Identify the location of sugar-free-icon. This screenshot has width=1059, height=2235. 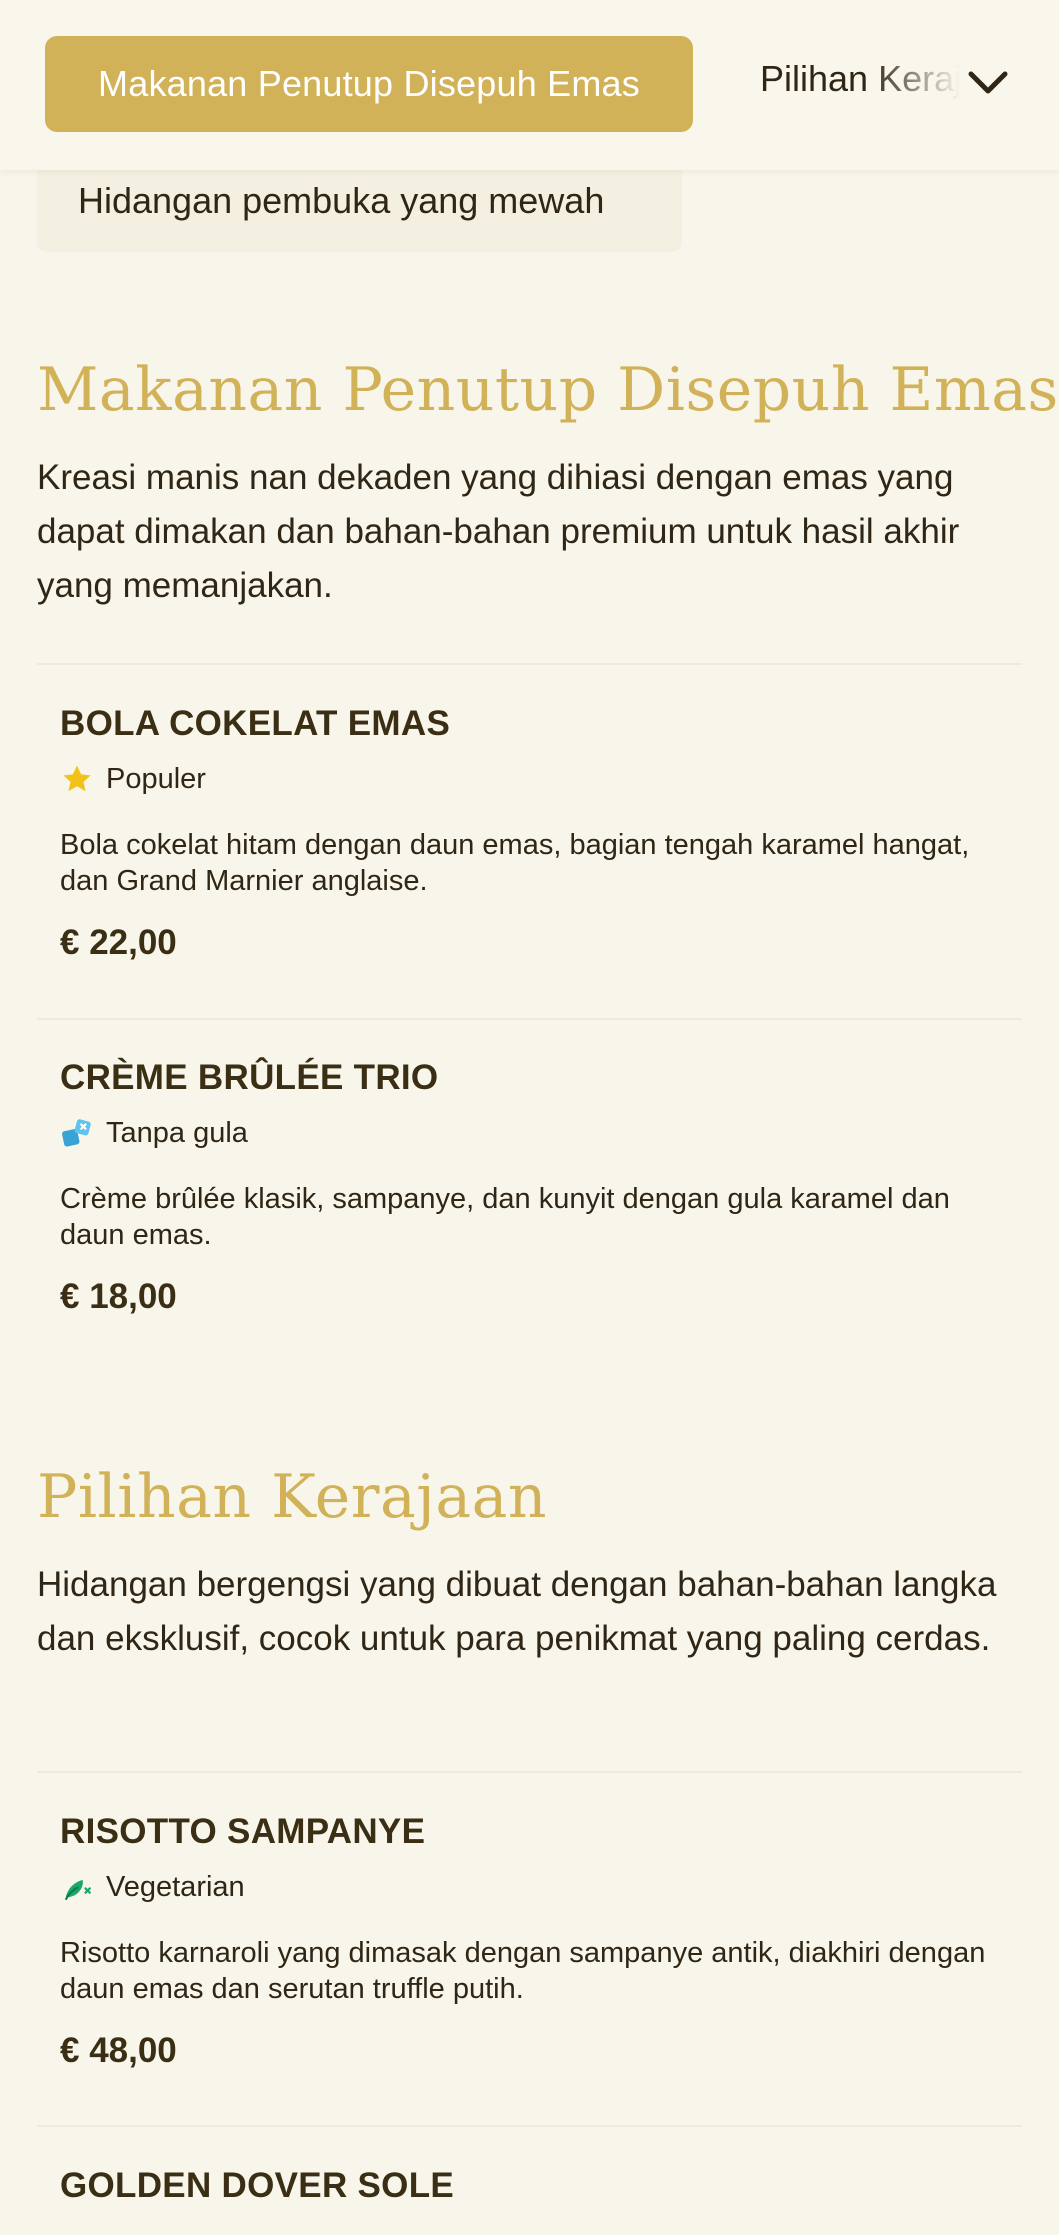
(76, 1133).